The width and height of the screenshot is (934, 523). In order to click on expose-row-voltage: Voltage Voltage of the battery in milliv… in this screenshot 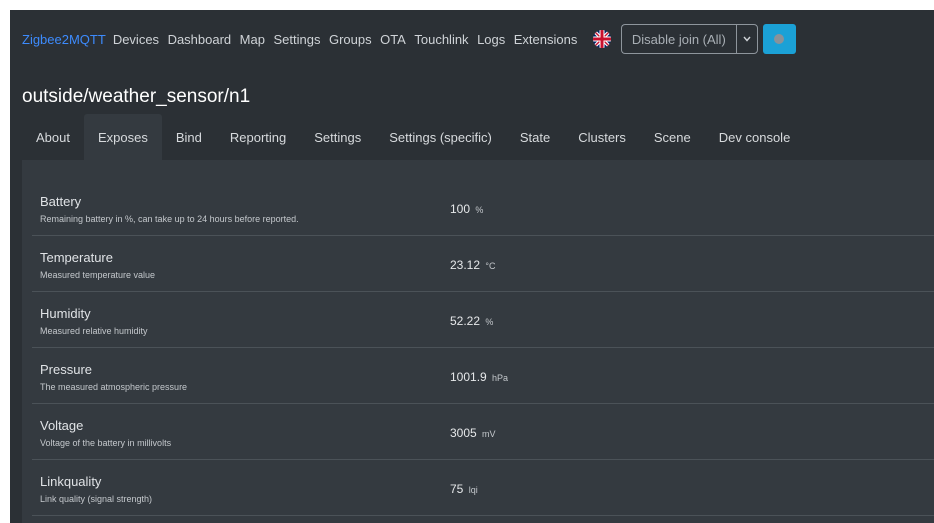, I will do `click(483, 432)`.